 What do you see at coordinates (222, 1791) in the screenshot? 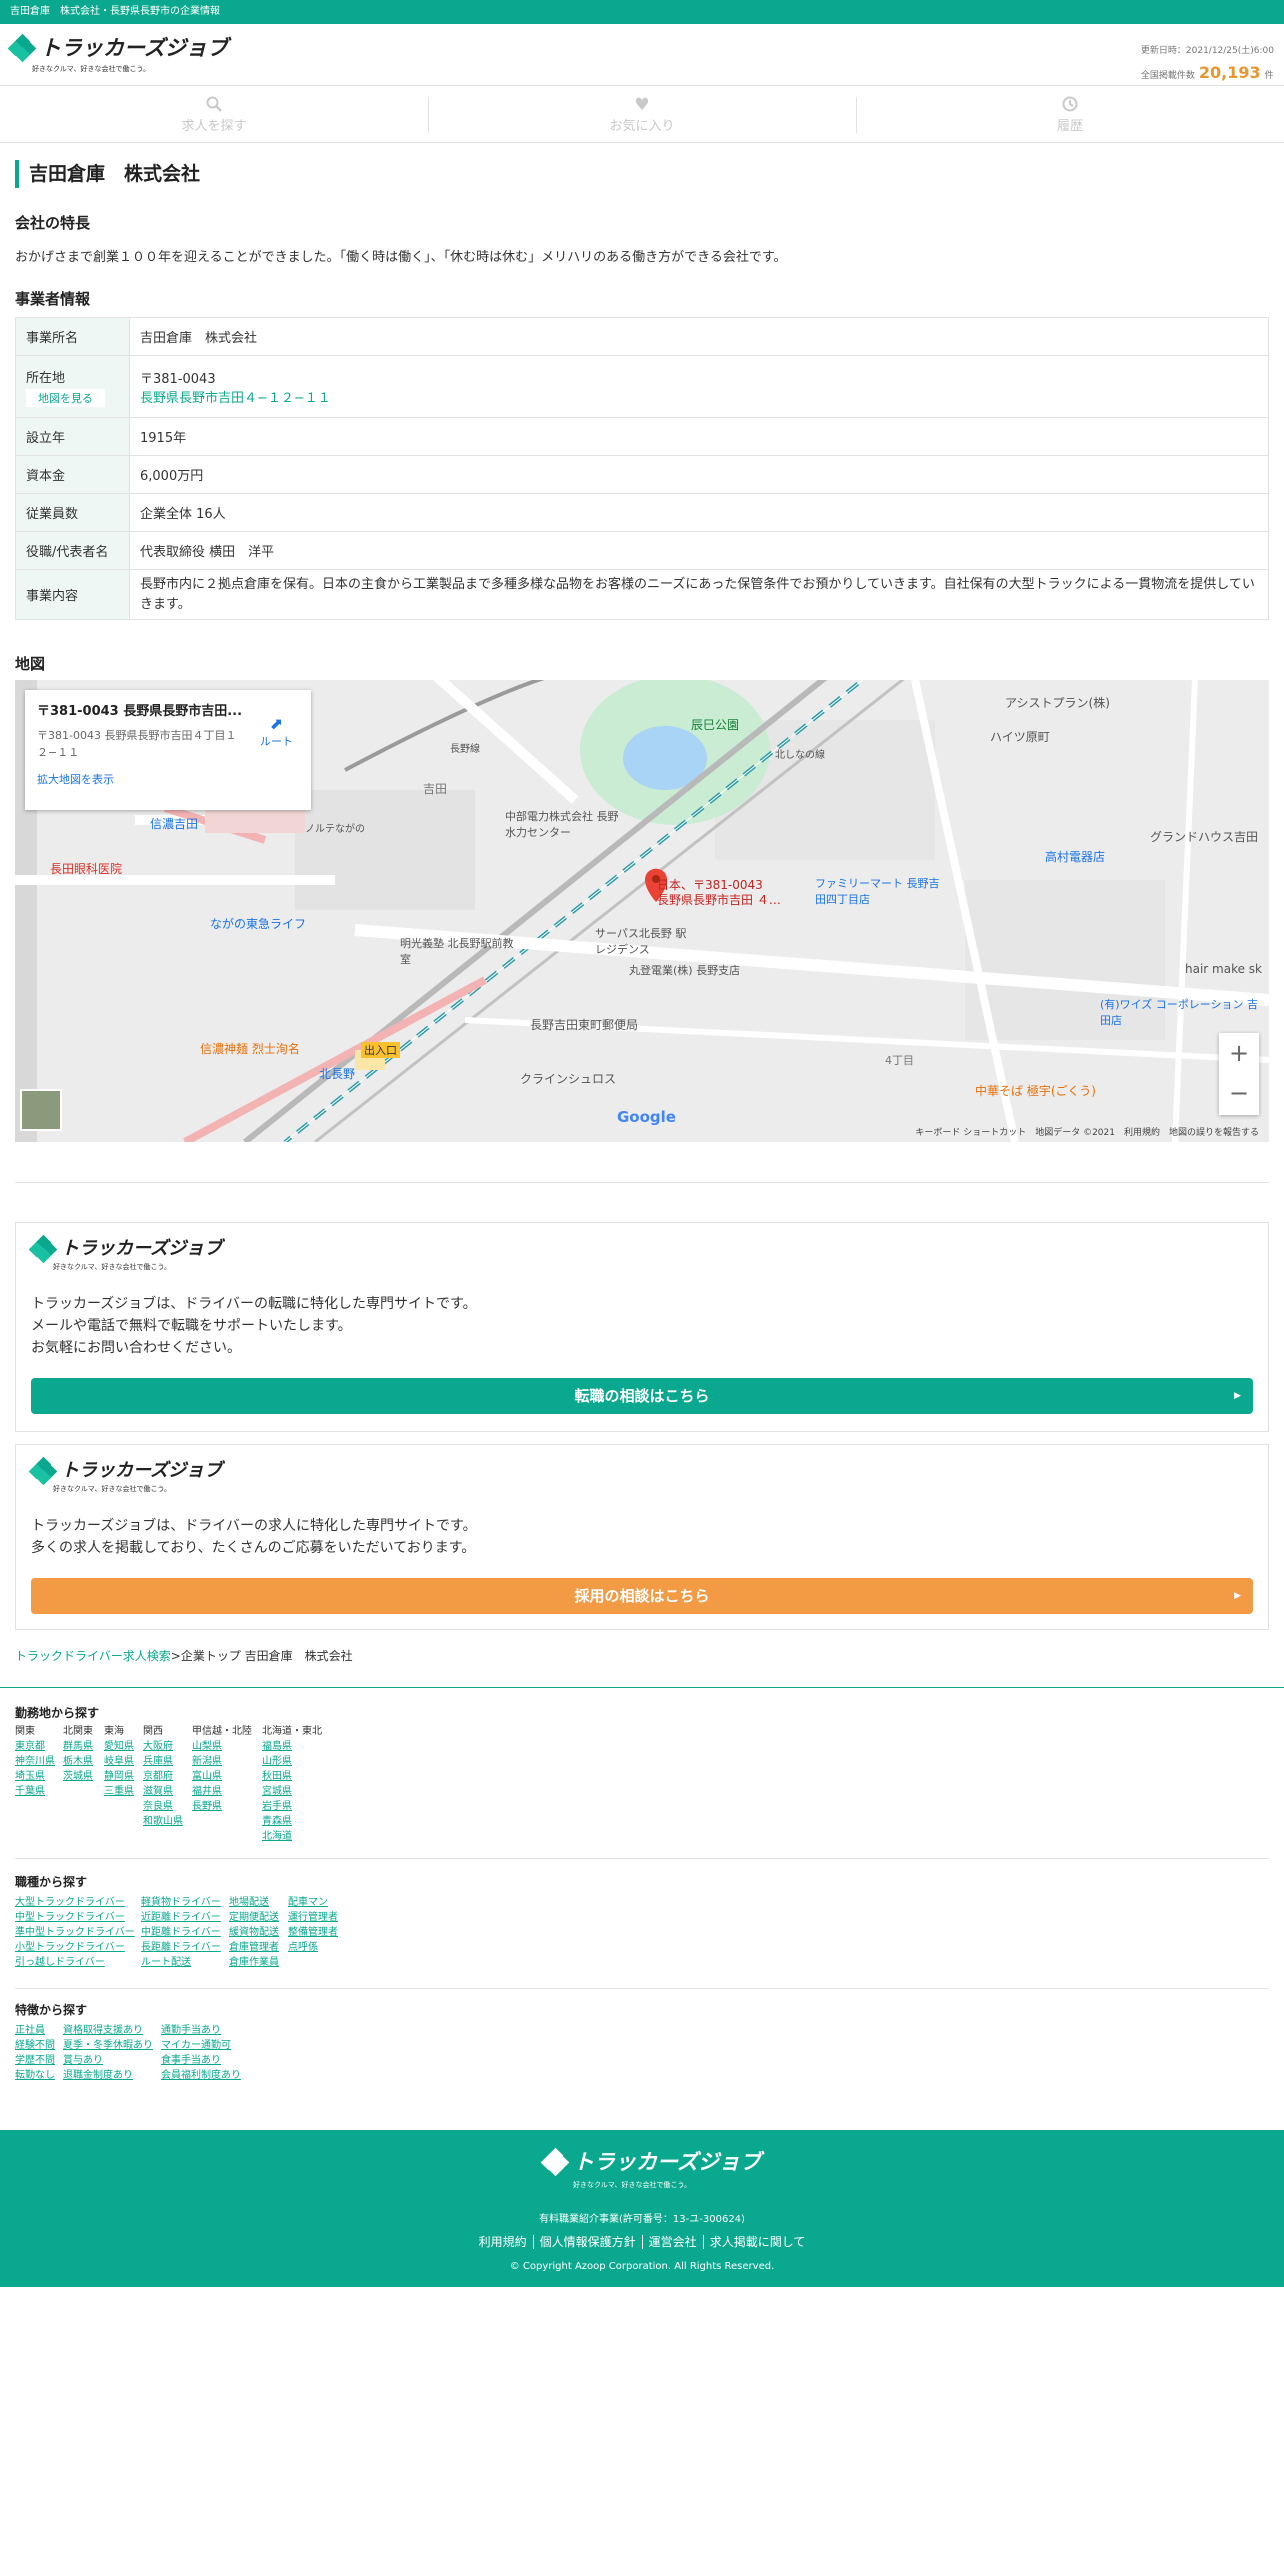
I see `area-link: 福井県` at bounding box center [222, 1791].